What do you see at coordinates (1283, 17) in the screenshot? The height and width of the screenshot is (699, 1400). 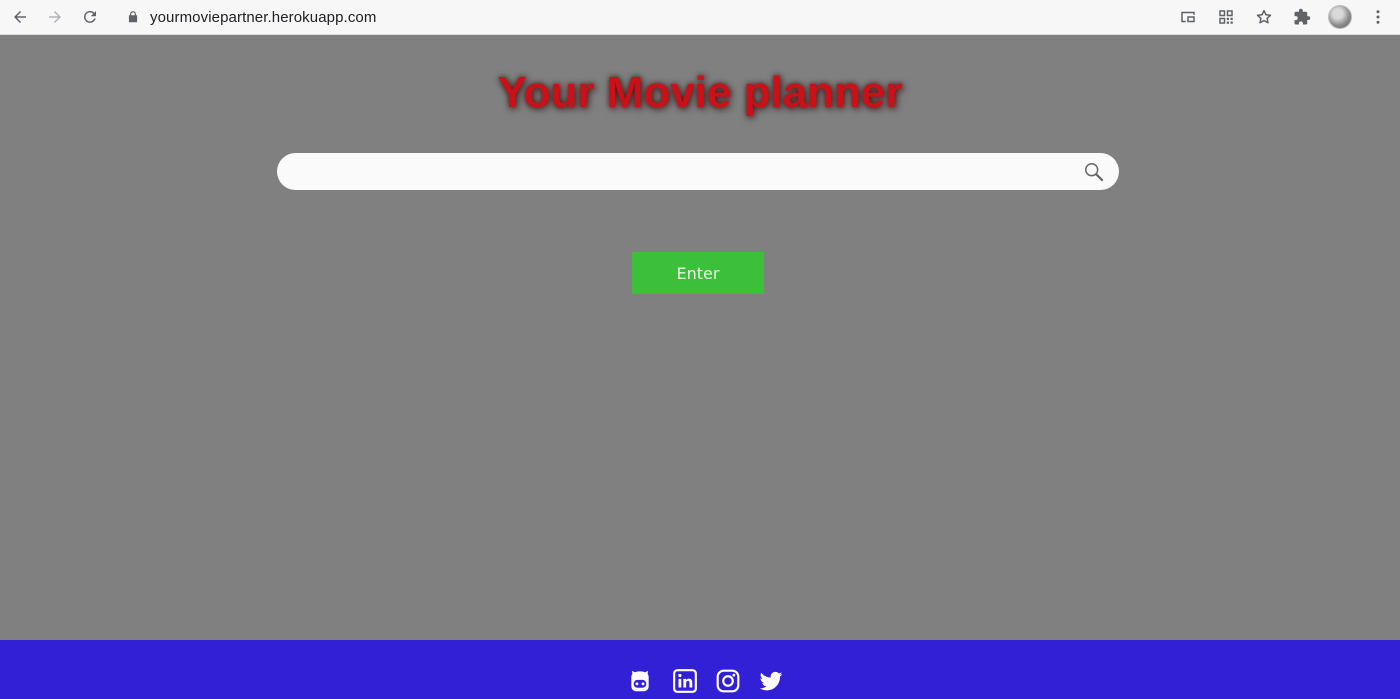 I see `toolbar-actions` at bounding box center [1283, 17].